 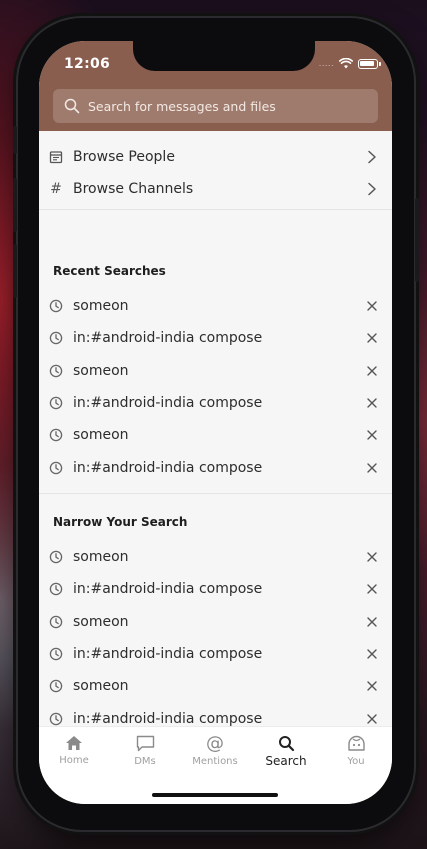 I want to click on tab-you-label: You, so click(x=356, y=761).